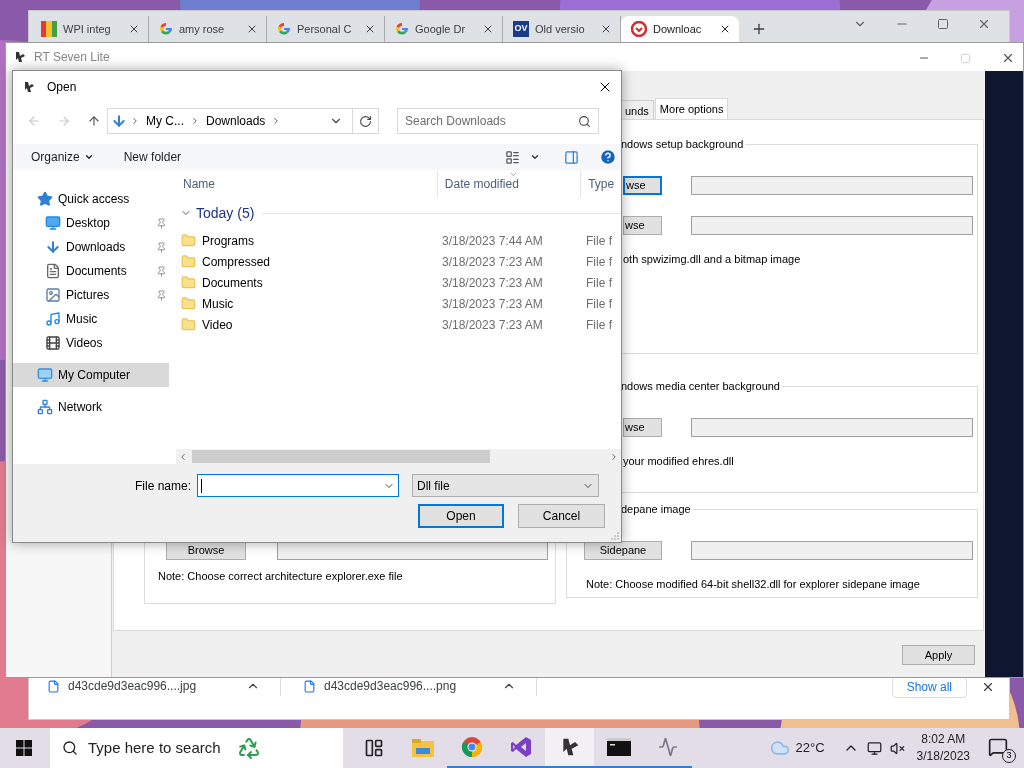 The width and height of the screenshot is (1024, 768). I want to click on nav-item: Quick access, so click(92, 199).